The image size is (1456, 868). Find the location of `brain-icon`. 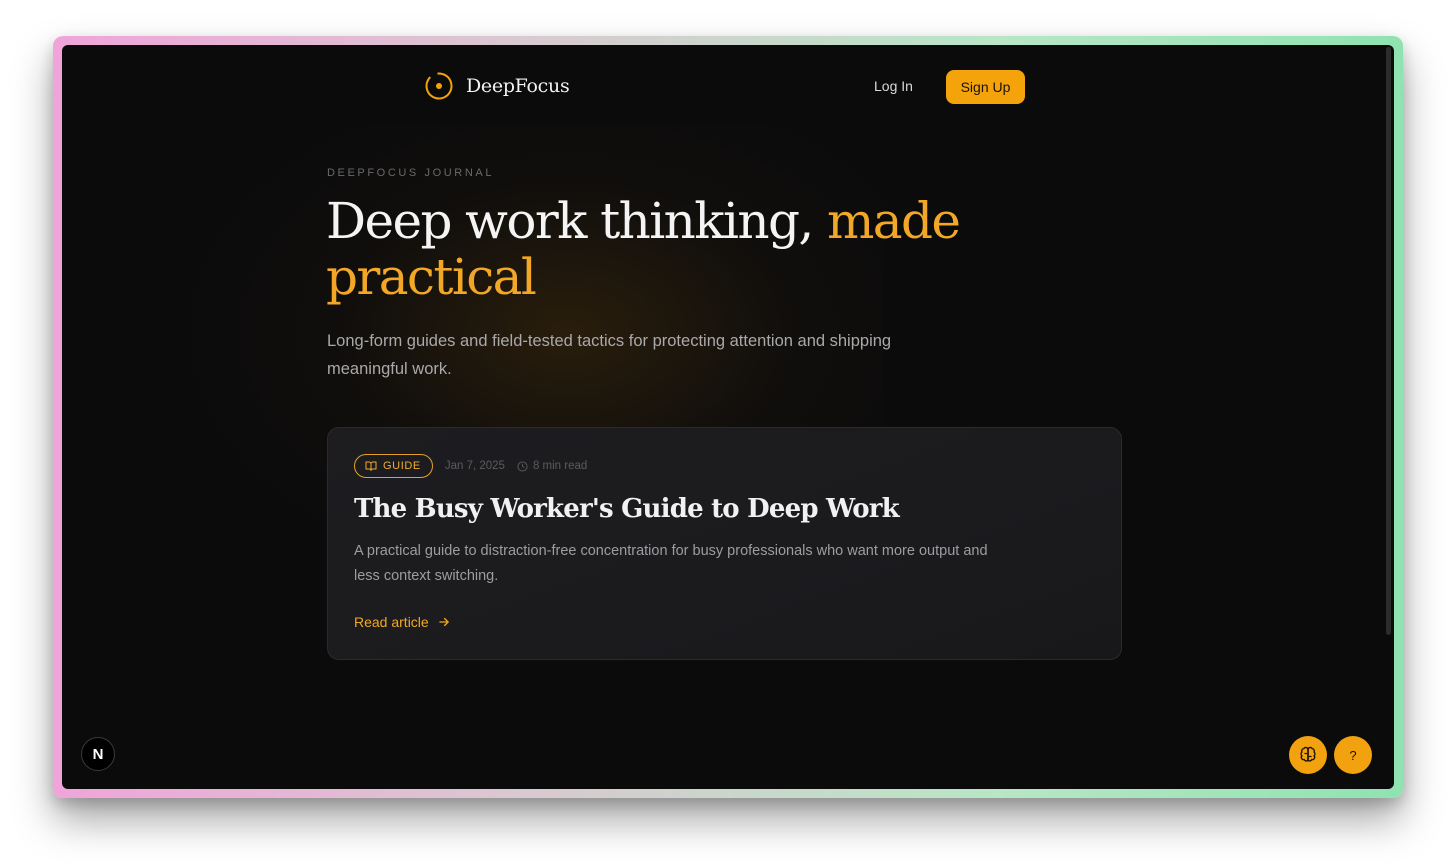

brain-icon is located at coordinates (1308, 754).